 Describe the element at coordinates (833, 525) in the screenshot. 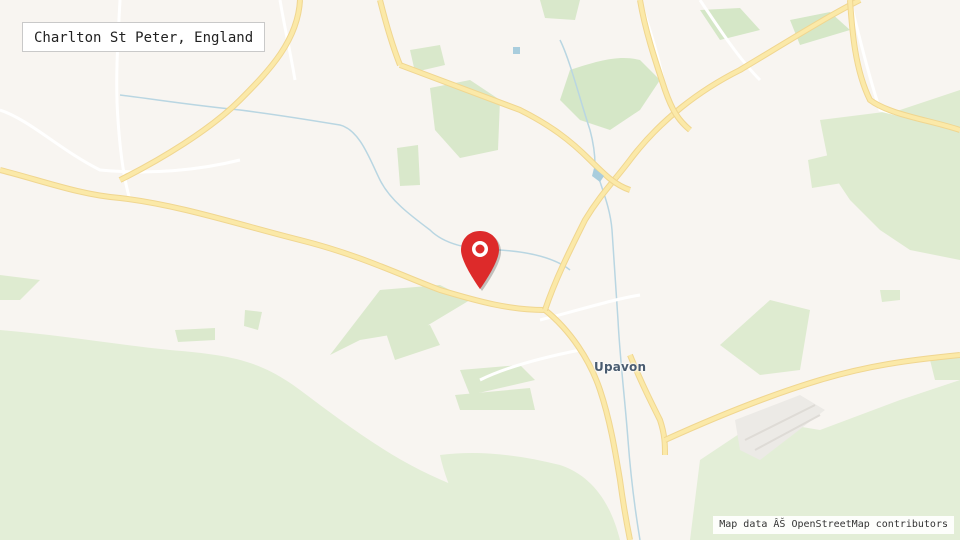

I see `map-attribution: Map data ÂŠ OpenStreetMap contributors` at that location.